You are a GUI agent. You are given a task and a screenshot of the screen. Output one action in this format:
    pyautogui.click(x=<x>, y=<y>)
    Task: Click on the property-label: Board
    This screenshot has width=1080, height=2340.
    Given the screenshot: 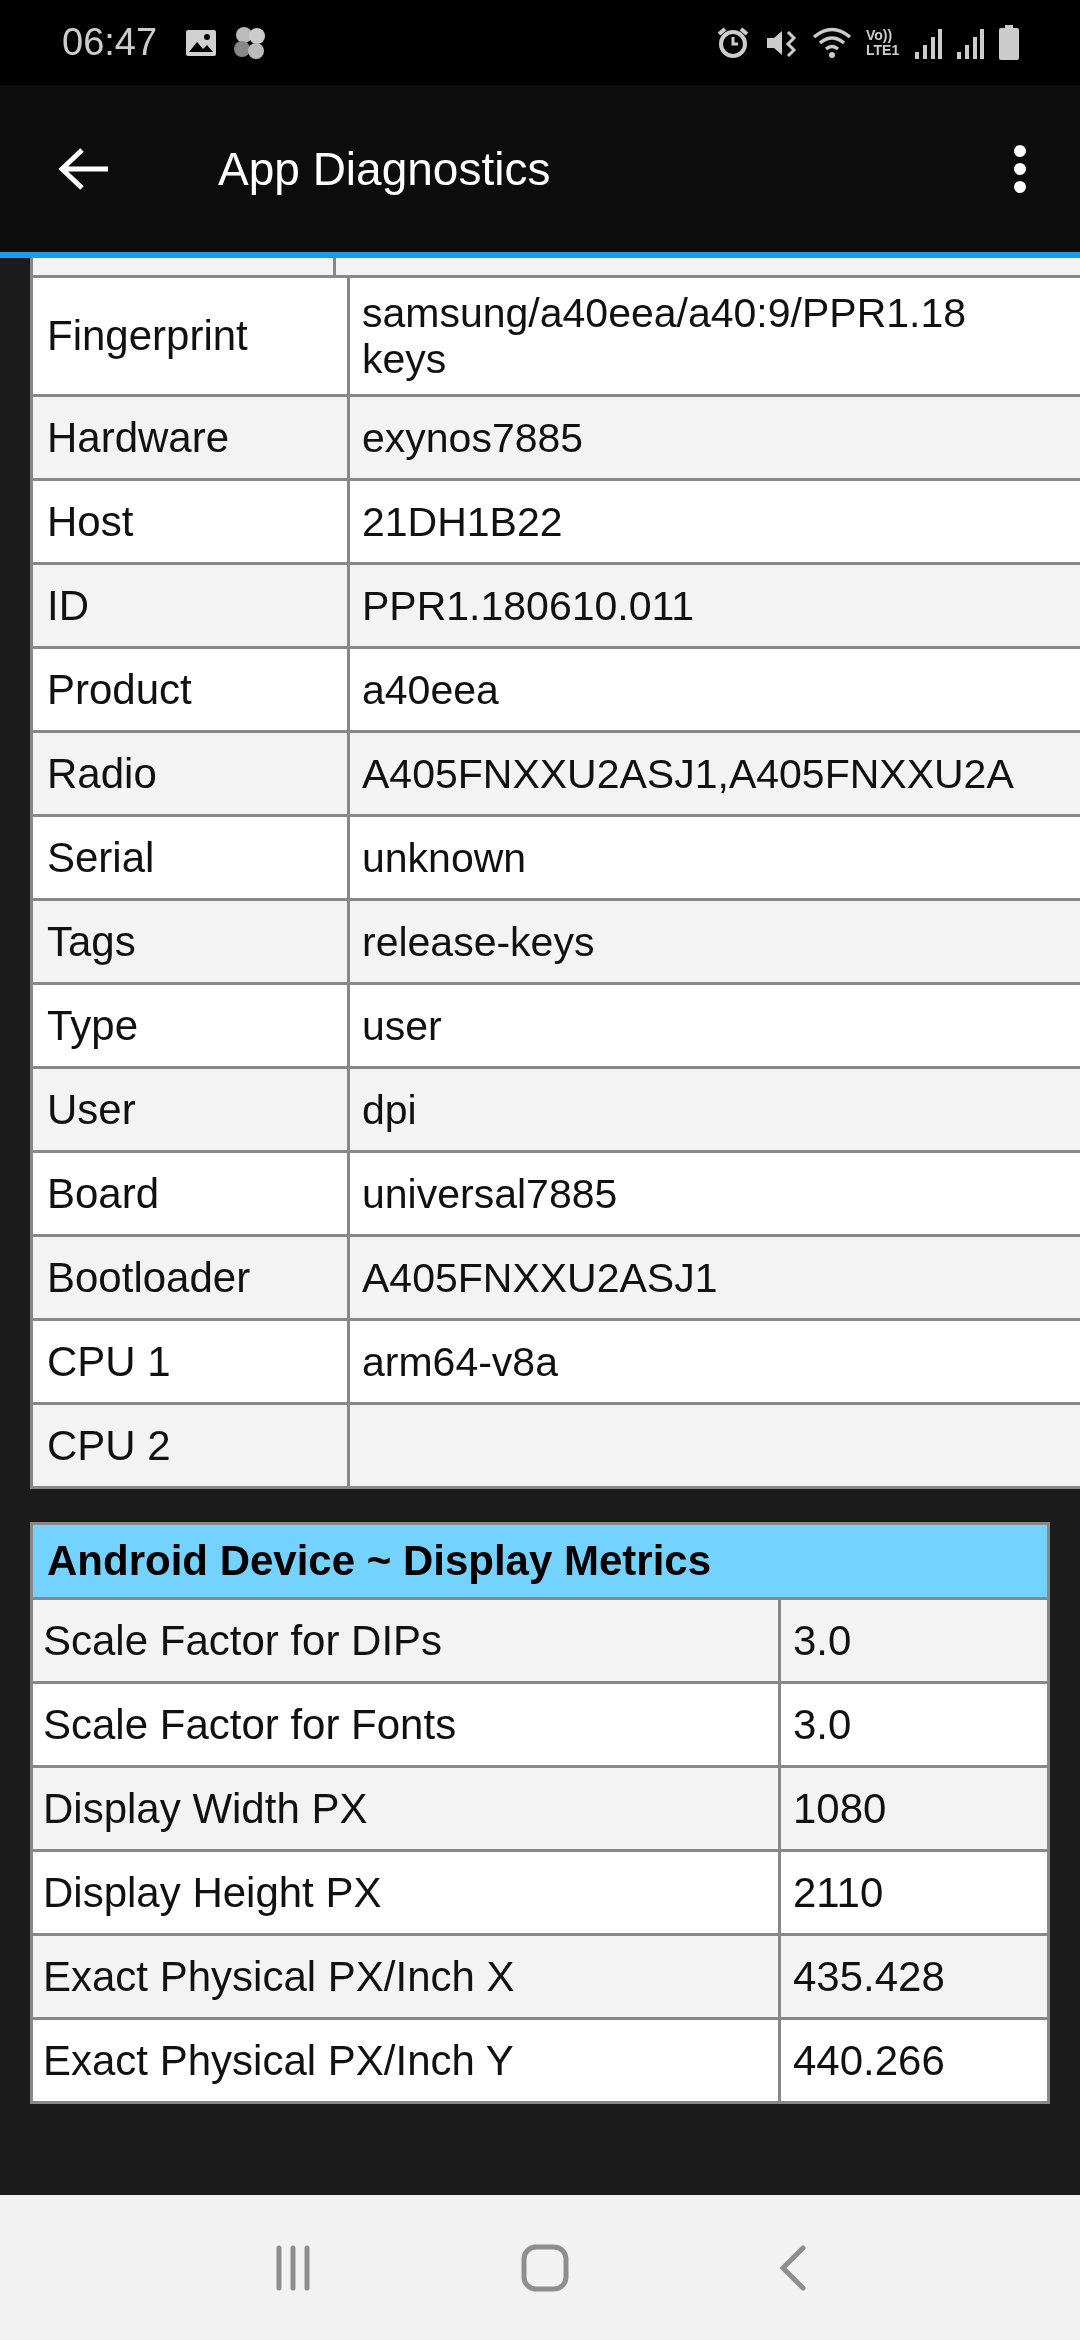 What is the action you would take?
    pyautogui.click(x=103, y=1193)
    